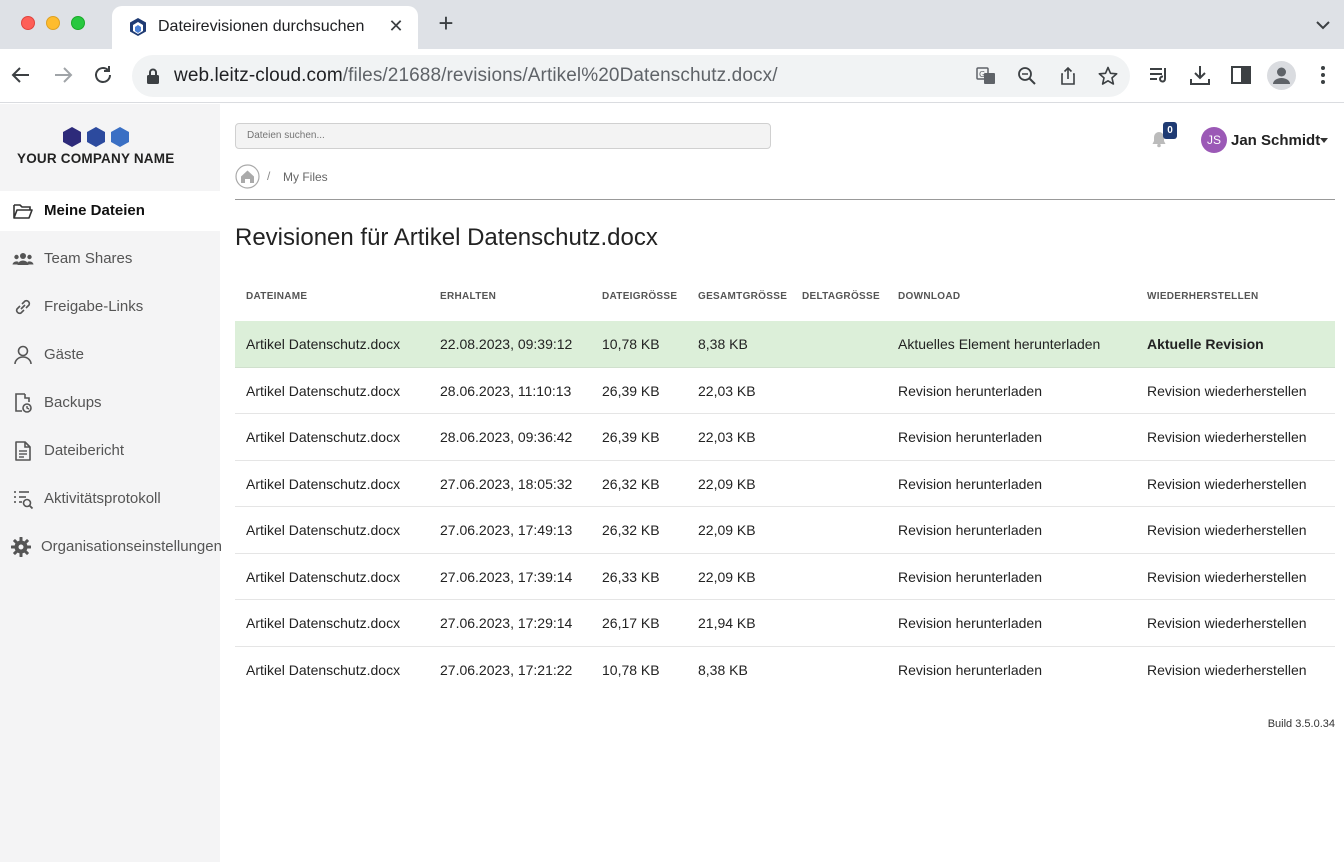  What do you see at coordinates (88, 258) in the screenshot?
I see `sidebar-item-label: Team Shares` at bounding box center [88, 258].